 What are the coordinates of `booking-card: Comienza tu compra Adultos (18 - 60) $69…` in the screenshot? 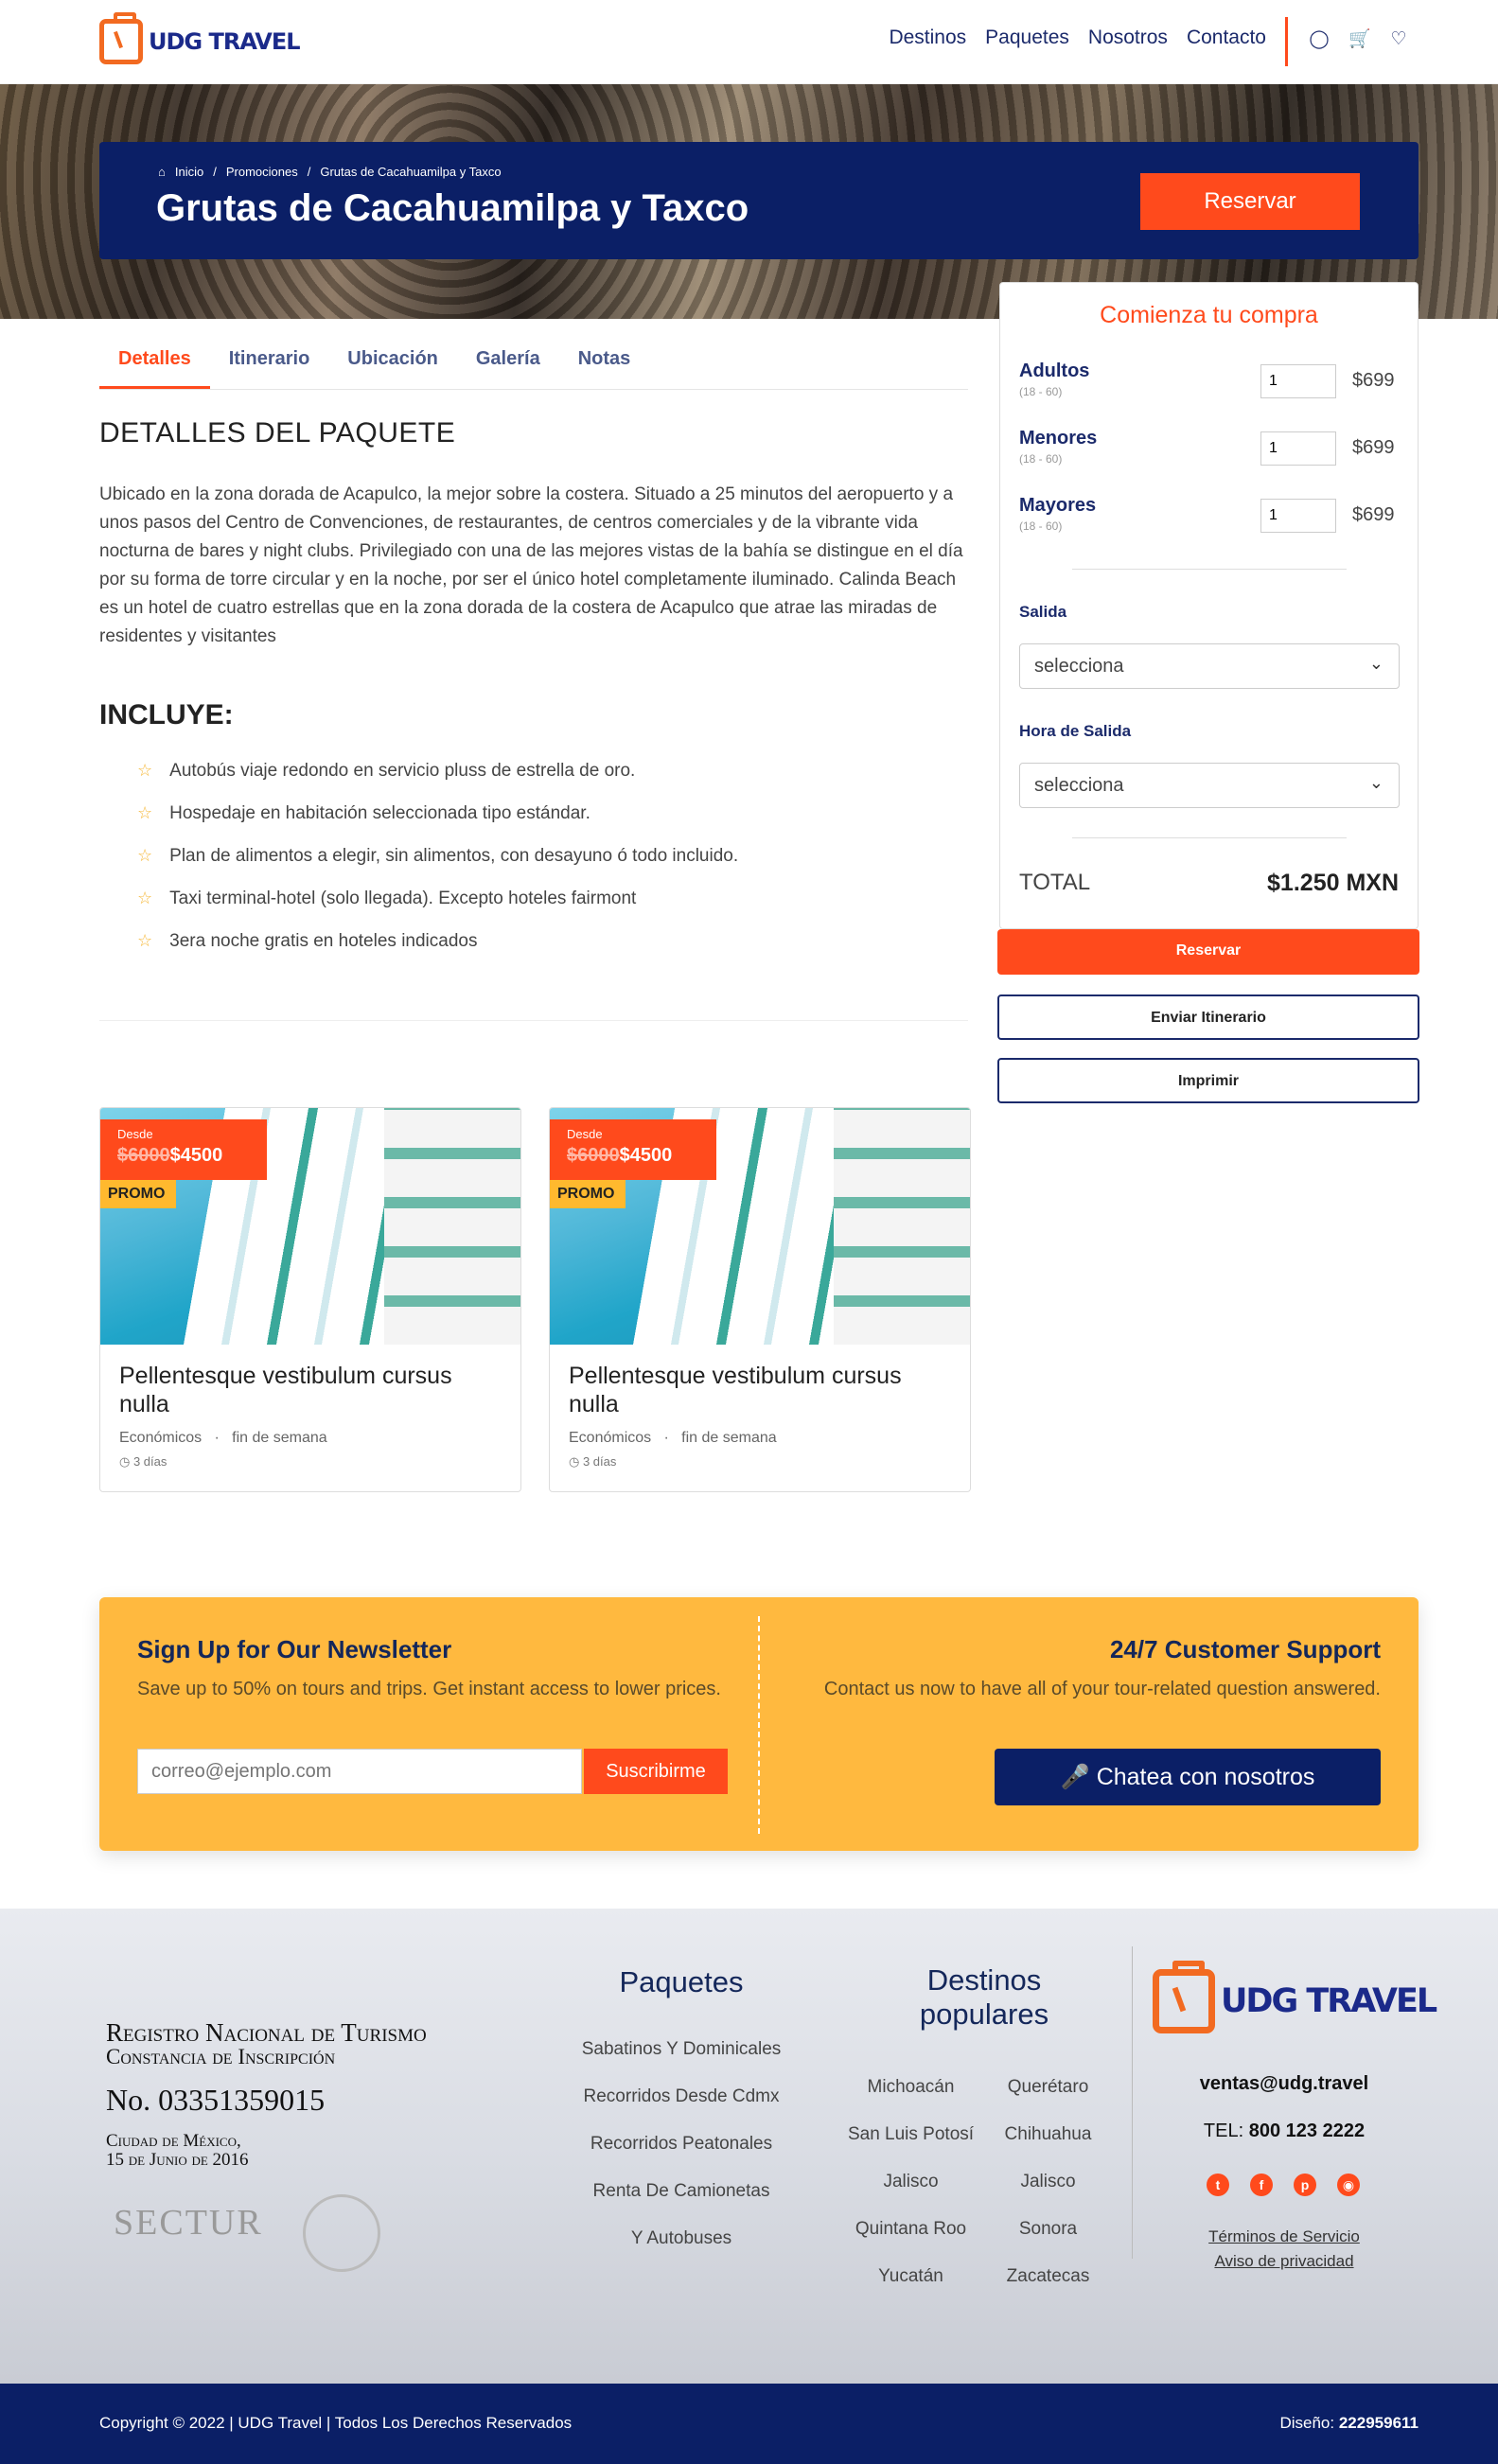 It's located at (1209, 606).